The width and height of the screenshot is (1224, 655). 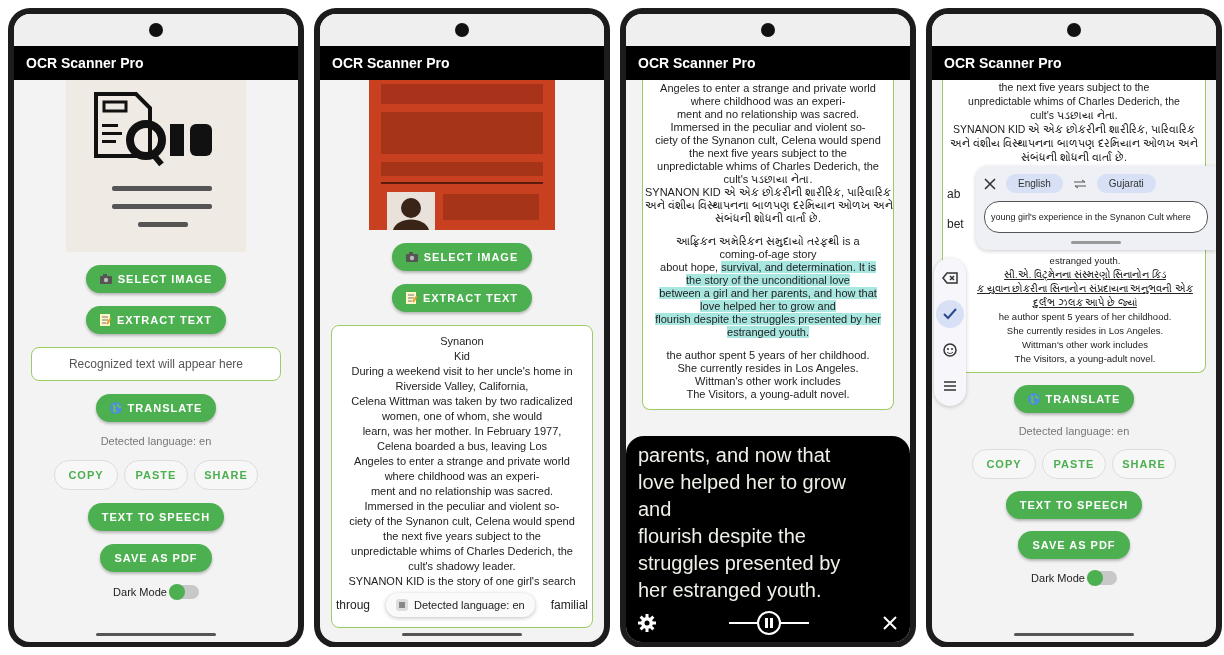 What do you see at coordinates (955, 224) in the screenshot?
I see `text-fragment: bet` at bounding box center [955, 224].